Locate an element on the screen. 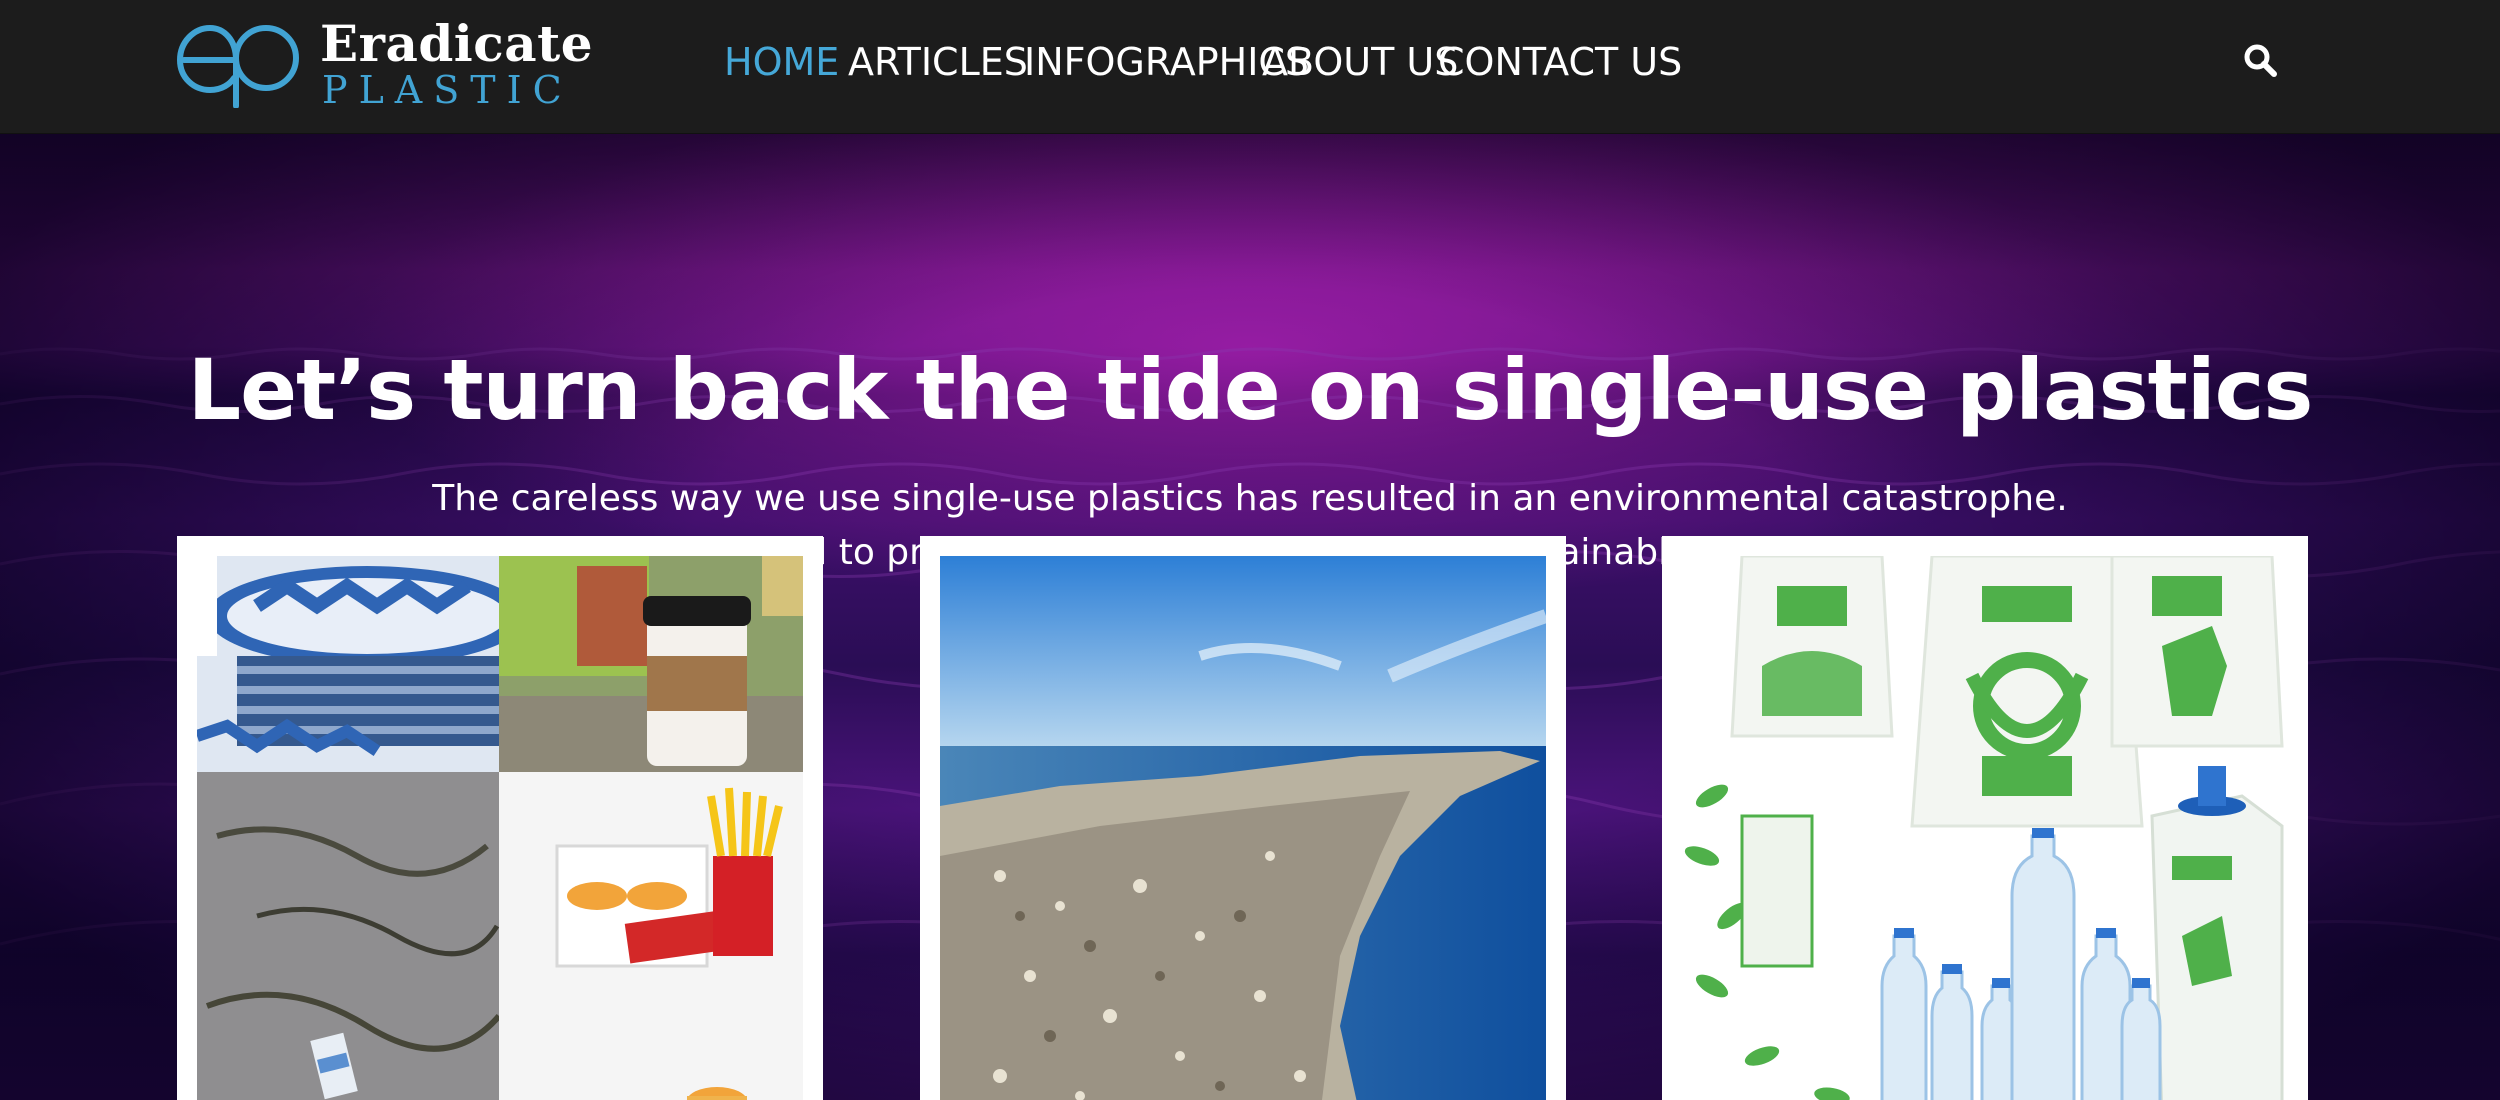  card-image-ocean-plastic is located at coordinates (1243, 828).